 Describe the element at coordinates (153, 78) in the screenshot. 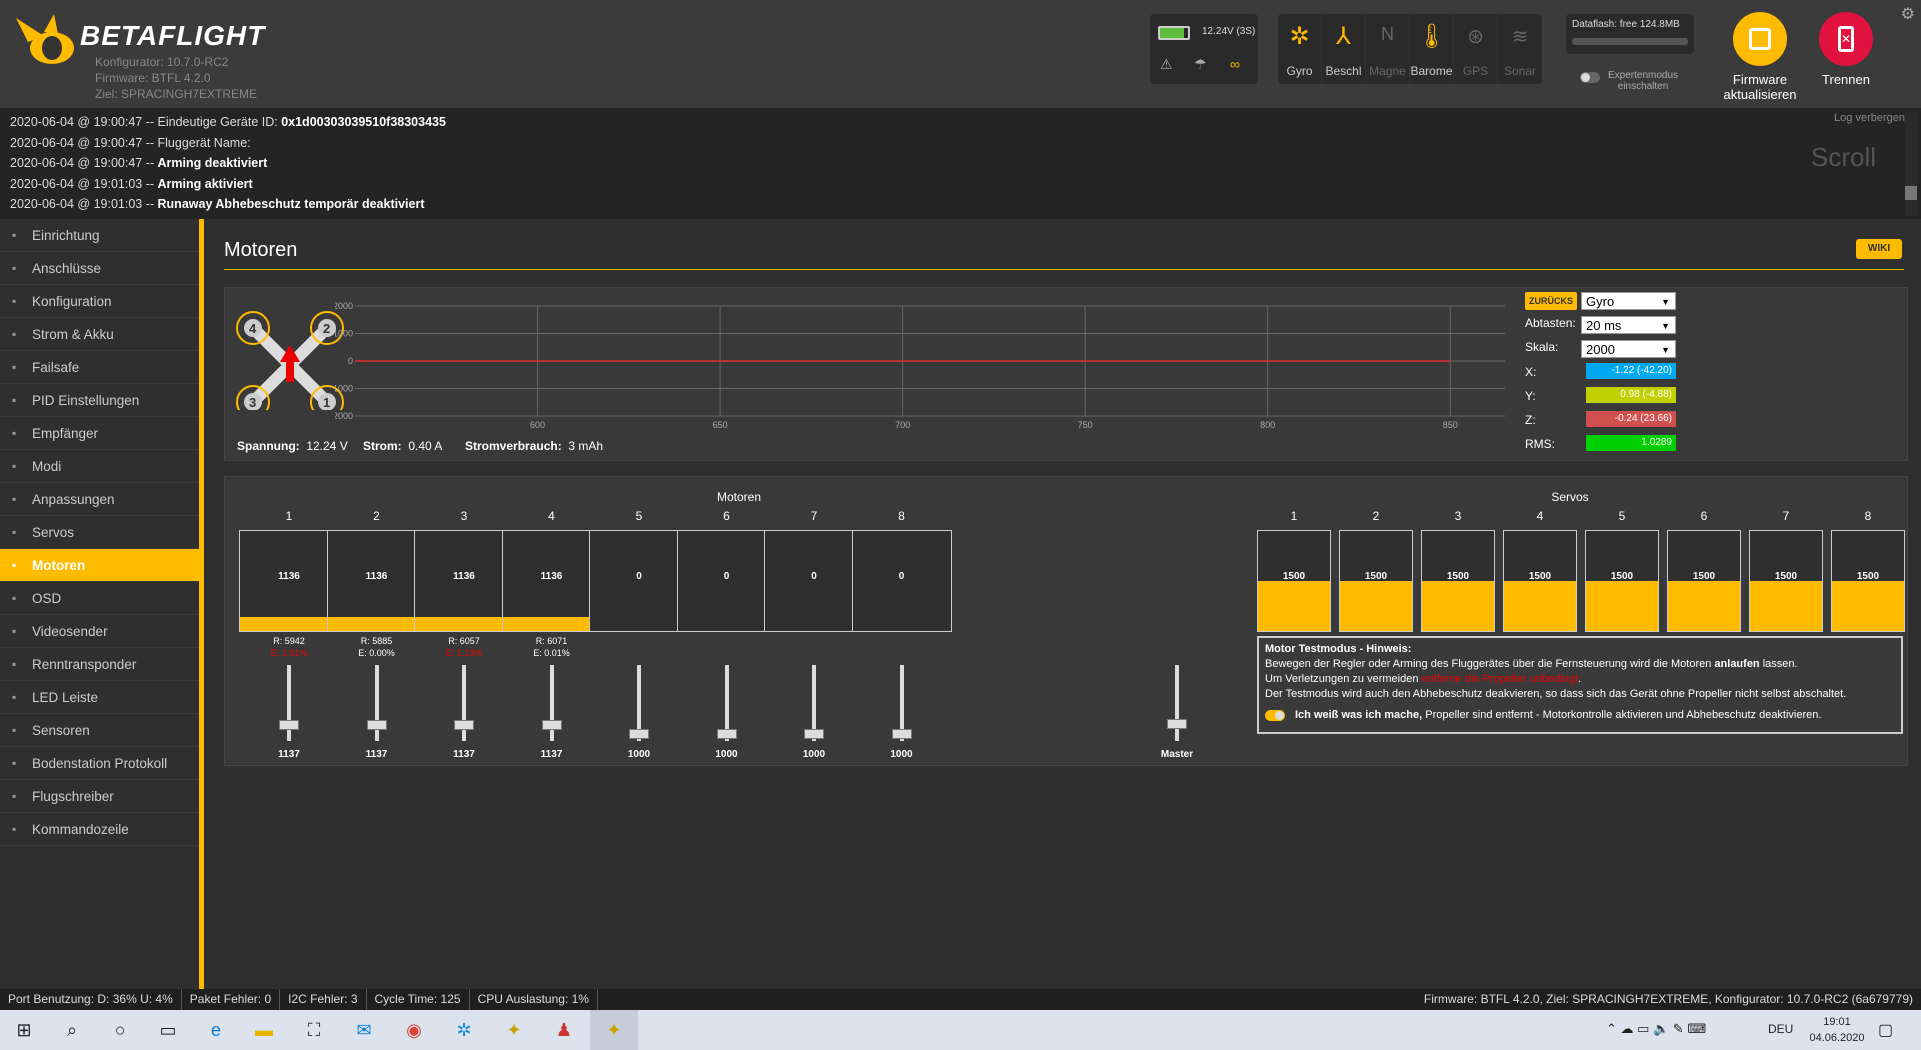

I see `firmware-version: Firmware: BTFL 4.2.0` at that location.